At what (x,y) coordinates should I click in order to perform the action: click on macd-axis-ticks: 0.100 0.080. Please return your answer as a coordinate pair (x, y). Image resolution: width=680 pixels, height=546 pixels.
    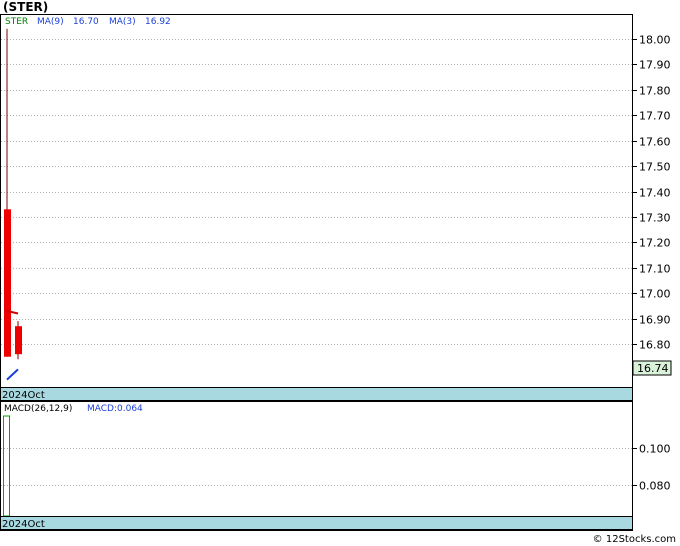
    Looking at the image, I should click on (651, 468).